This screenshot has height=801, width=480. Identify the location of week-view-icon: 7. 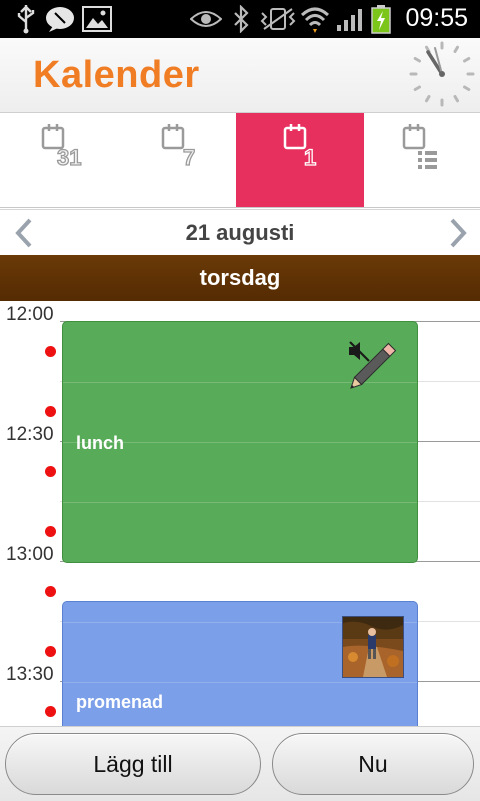
(178, 147).